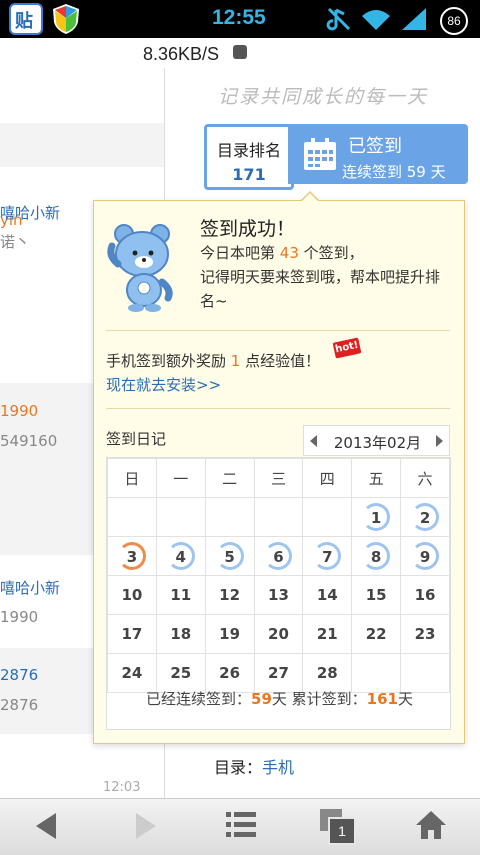 This screenshot has height=855, width=480. Describe the element at coordinates (213, 360) in the screenshot. I see `mobile-bonus-text: 手机签到额外奖励 1 点经验值！` at that location.